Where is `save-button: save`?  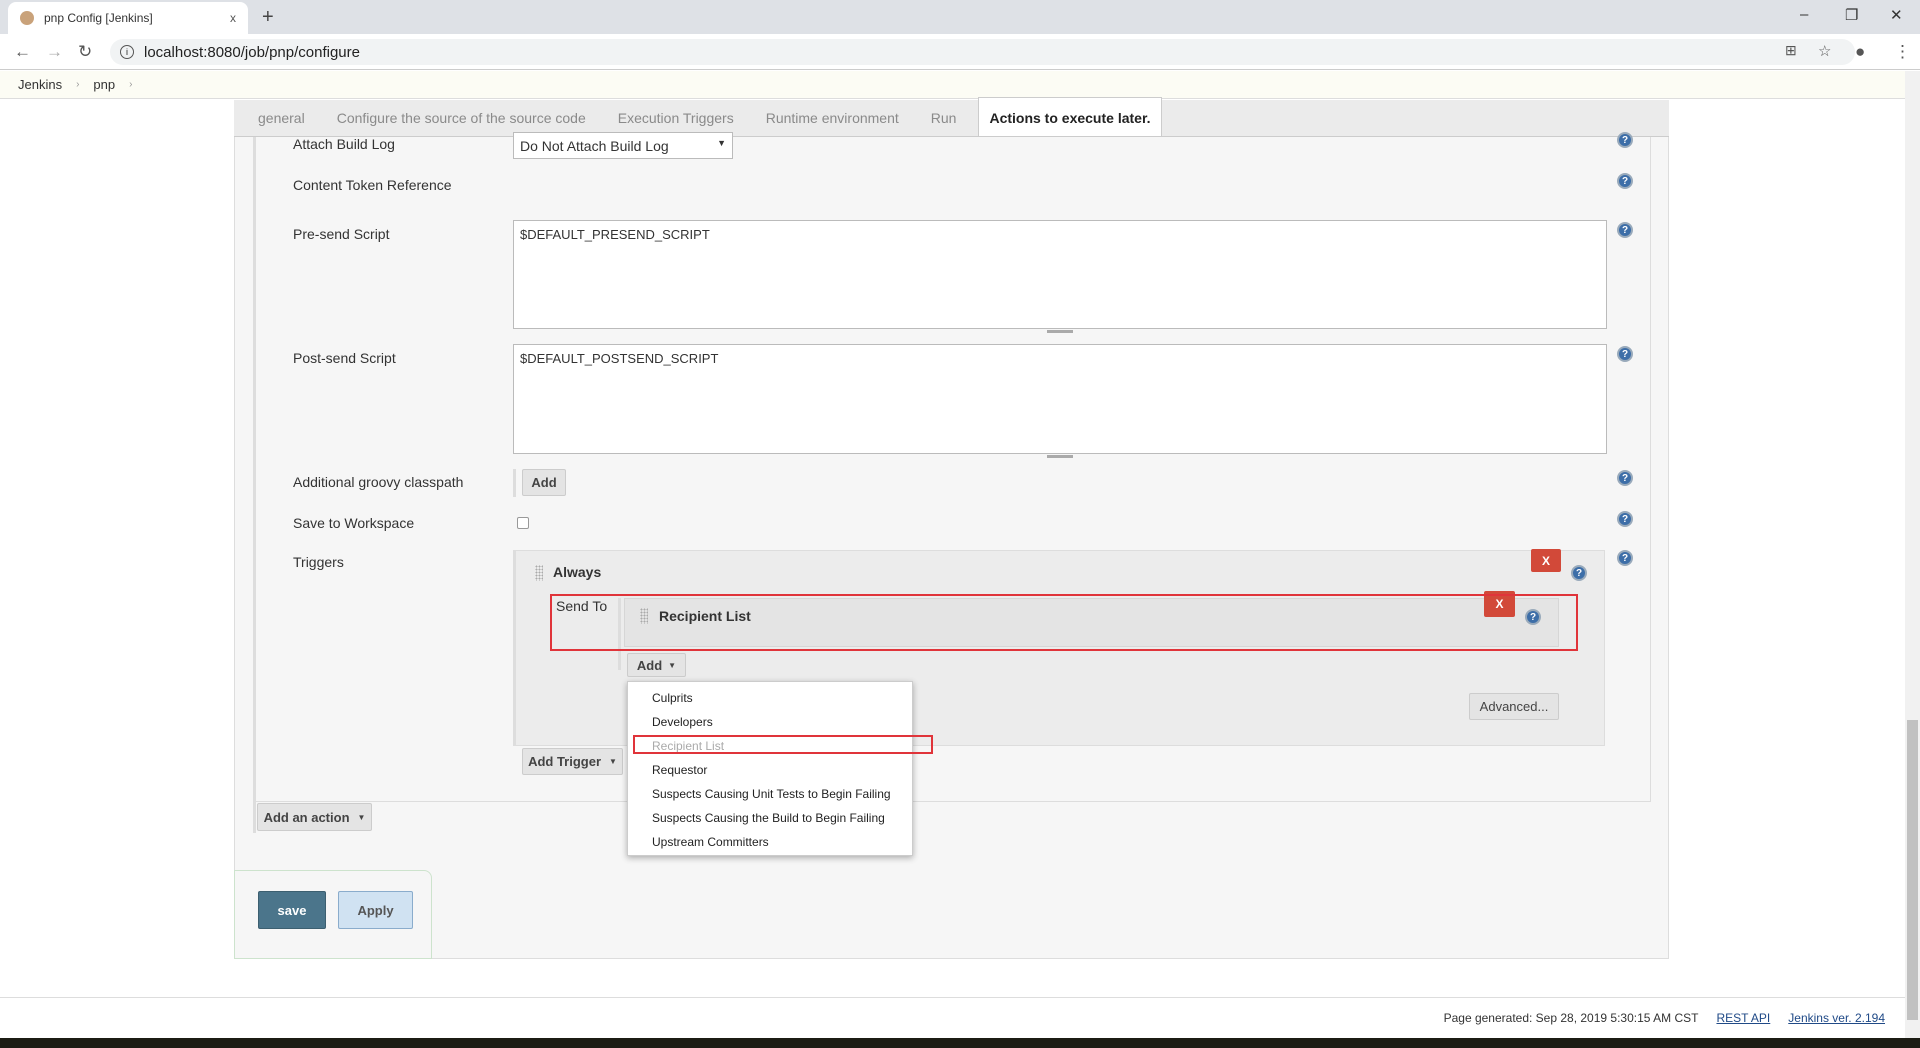 save-button: save is located at coordinates (292, 910).